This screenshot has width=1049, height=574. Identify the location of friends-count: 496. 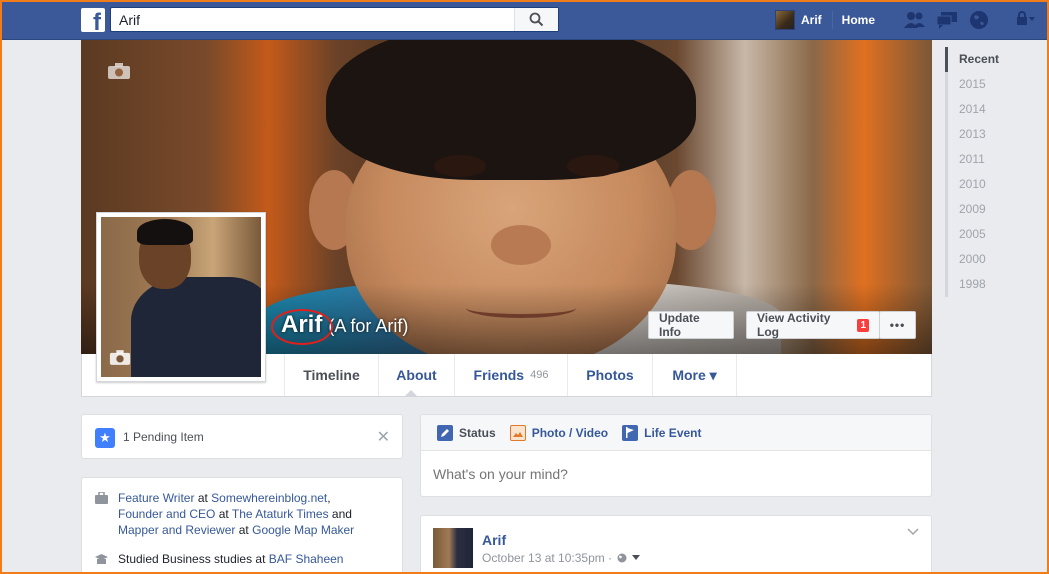
(539, 375).